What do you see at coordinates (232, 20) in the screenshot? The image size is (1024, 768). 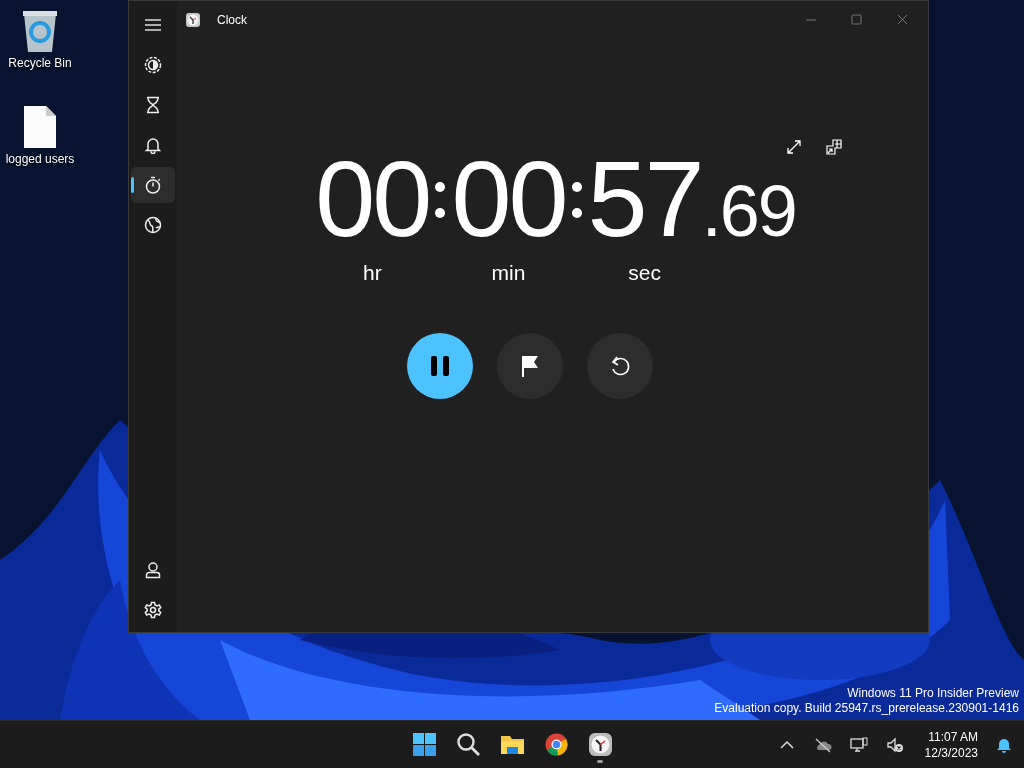 I see `window-title: Clock` at bounding box center [232, 20].